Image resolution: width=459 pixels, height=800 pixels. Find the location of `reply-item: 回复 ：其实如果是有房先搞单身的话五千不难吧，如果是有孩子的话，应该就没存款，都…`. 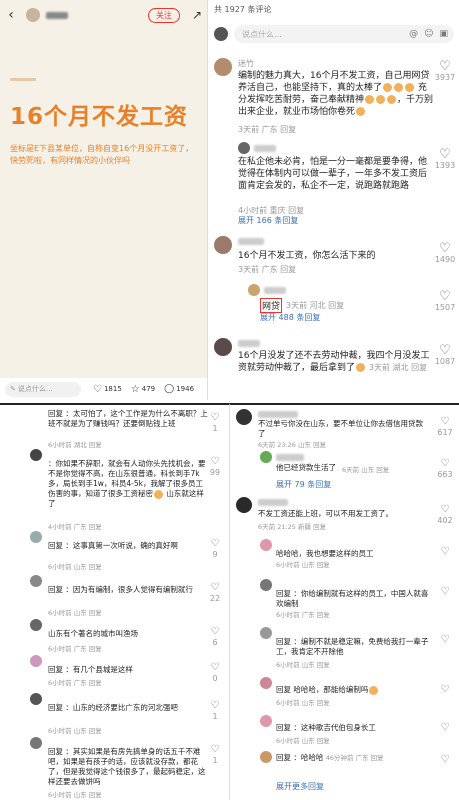

reply-item: 回复 ：其实如果是有房先搞单身的话五千不难吧，如果是有孩子的话，应该就没存款，都… is located at coordinates (114, 768).